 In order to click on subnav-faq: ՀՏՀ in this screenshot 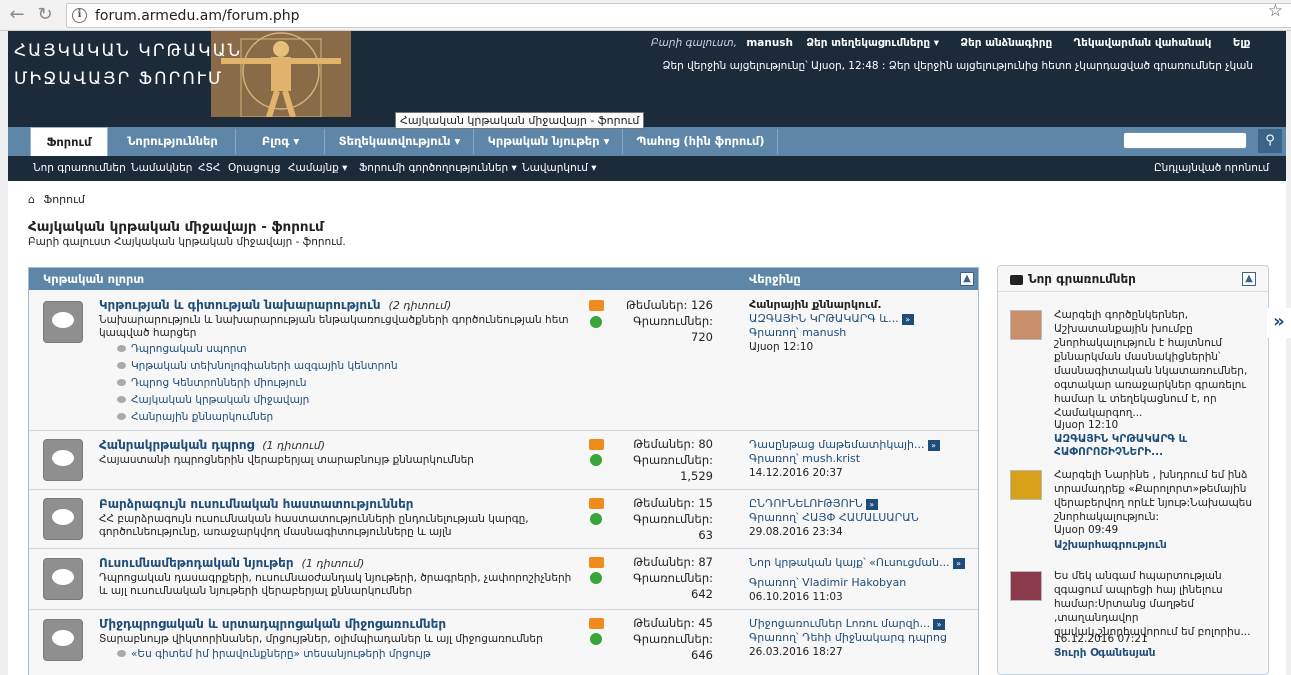, I will do `click(209, 168)`.